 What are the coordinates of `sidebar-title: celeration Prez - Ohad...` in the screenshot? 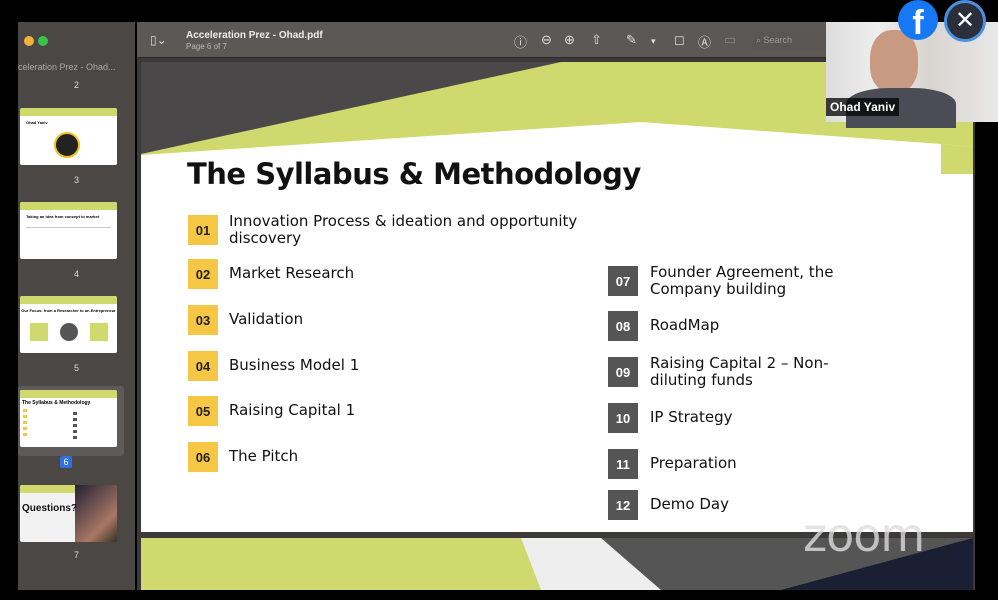 It's located at (67, 67).